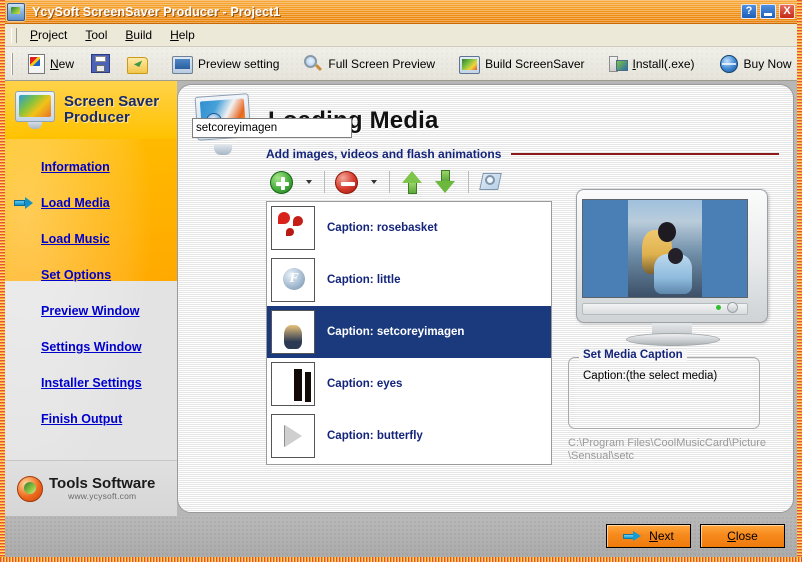 This screenshot has height=562, width=802. I want to click on toolbar-full-screen-preview-button: Full Screen Preview, so click(369, 64).